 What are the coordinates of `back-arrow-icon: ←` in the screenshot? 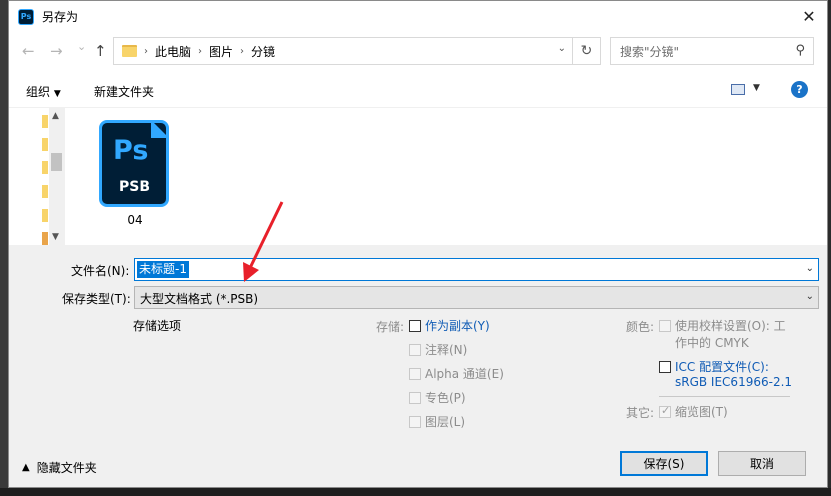 It's located at (28, 51).